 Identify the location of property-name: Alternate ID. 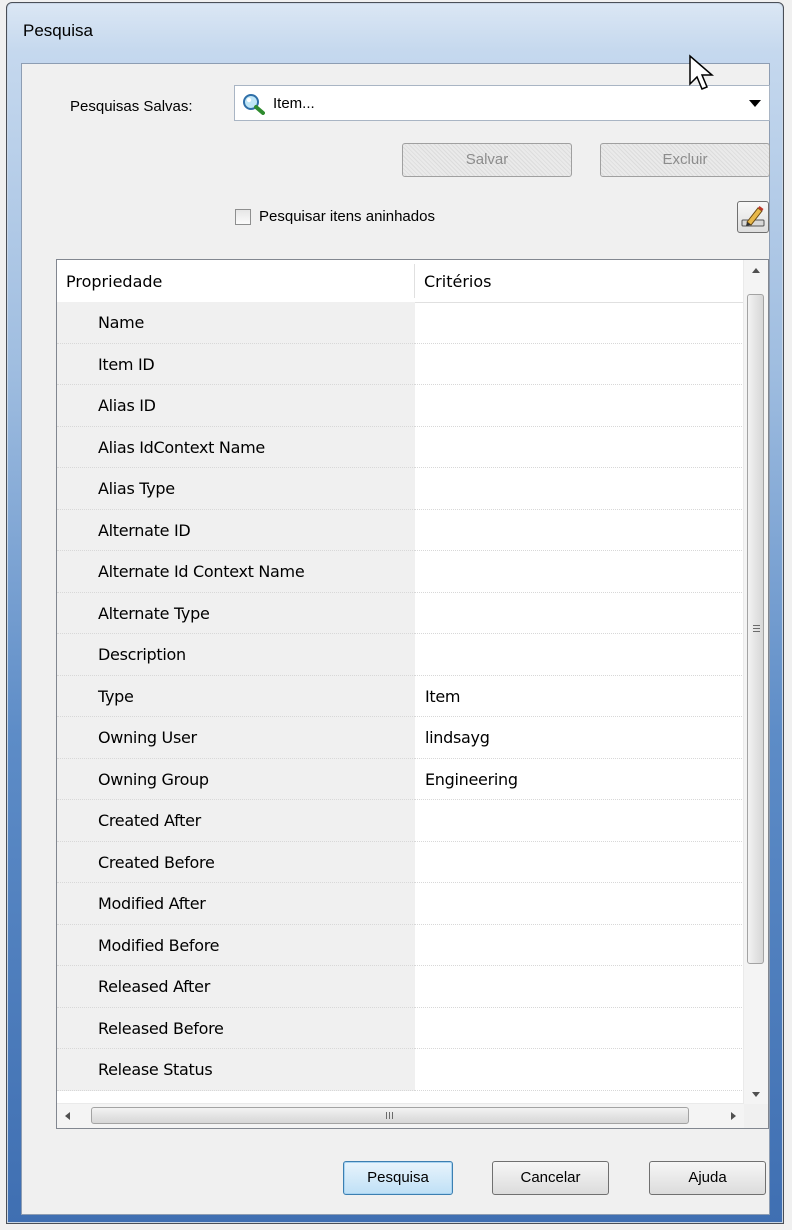
(144, 530).